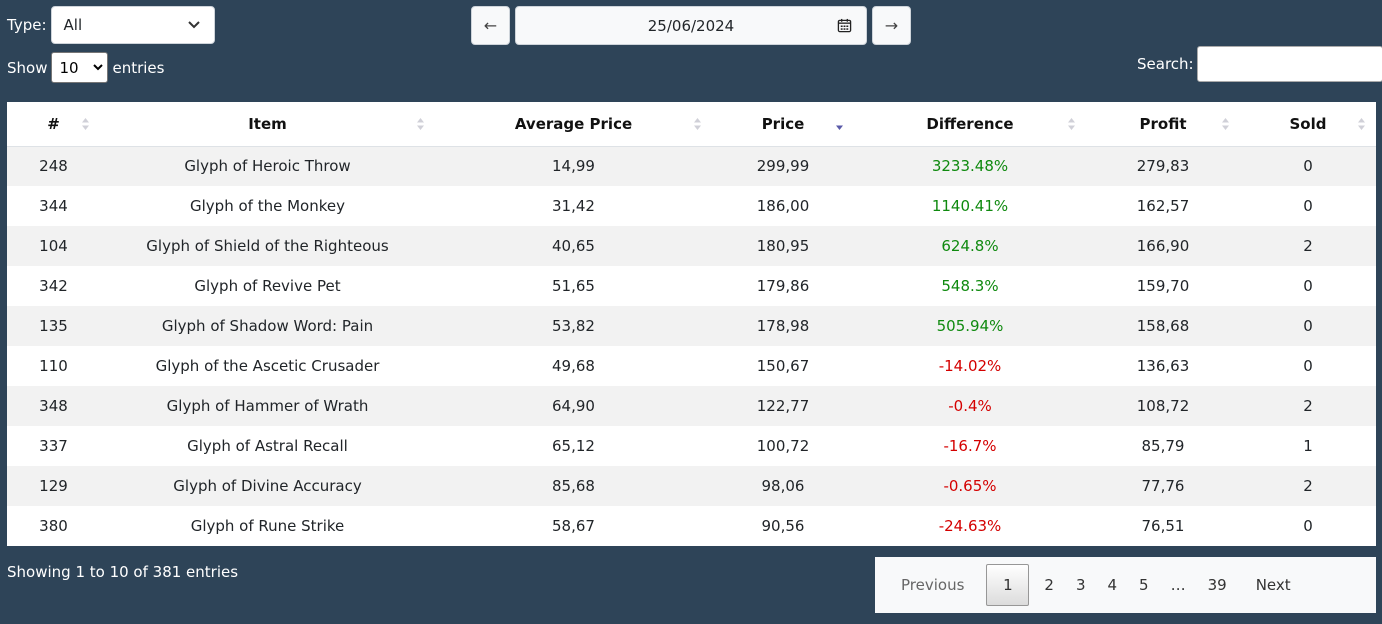  I want to click on price-cell: 90,56, so click(783, 526).